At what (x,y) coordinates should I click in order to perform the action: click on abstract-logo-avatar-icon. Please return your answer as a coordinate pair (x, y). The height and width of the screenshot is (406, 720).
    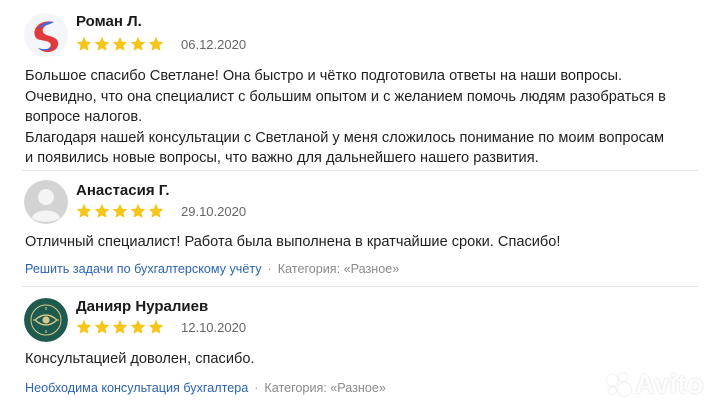
    Looking at the image, I should click on (46, 35).